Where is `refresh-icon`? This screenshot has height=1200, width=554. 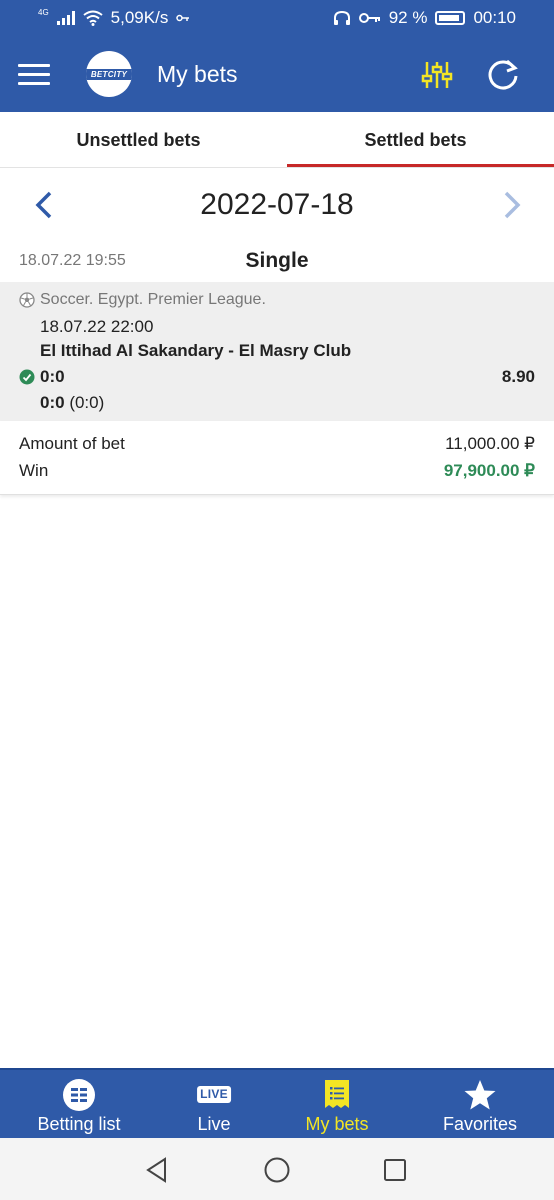 refresh-icon is located at coordinates (503, 76).